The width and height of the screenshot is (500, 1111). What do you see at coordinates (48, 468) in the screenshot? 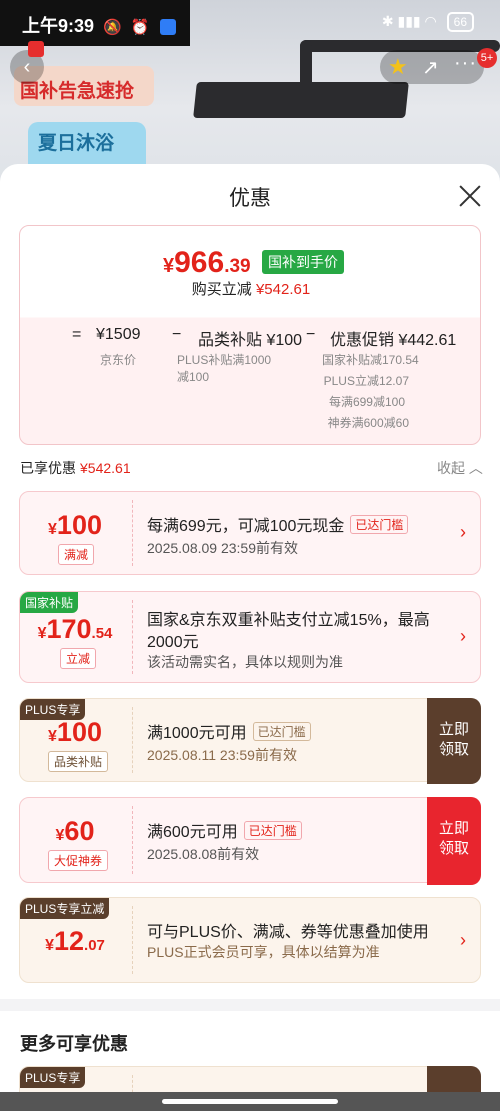
I see `enjoyed-label: 已享优惠` at bounding box center [48, 468].